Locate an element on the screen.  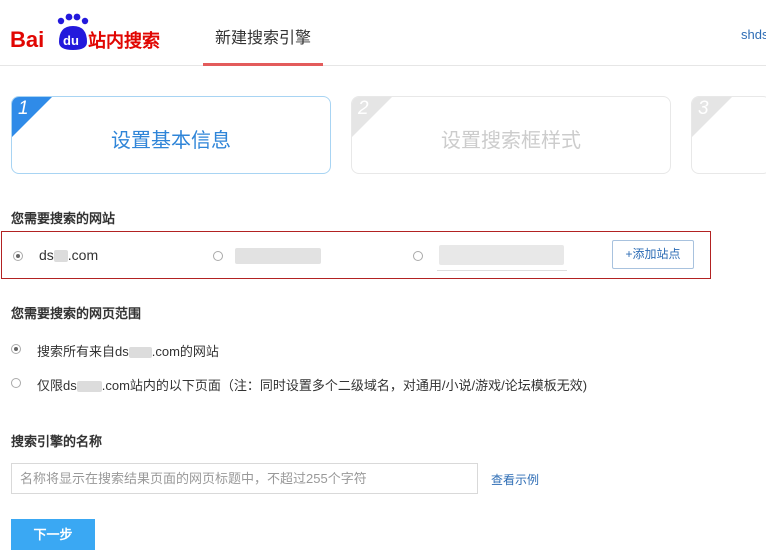
scope-radio-all is located at coordinates (16, 349).